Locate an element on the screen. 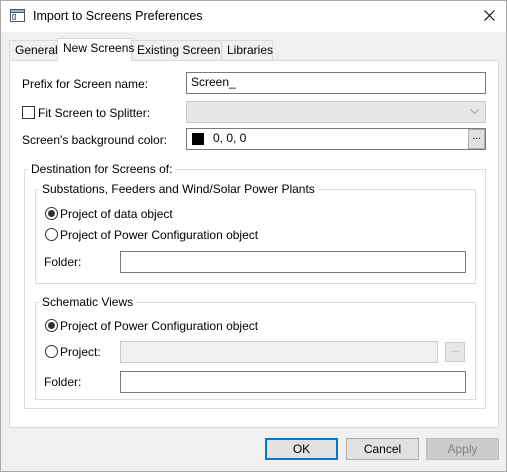 The width and height of the screenshot is (507, 472). ok-button: OK is located at coordinates (301, 449).